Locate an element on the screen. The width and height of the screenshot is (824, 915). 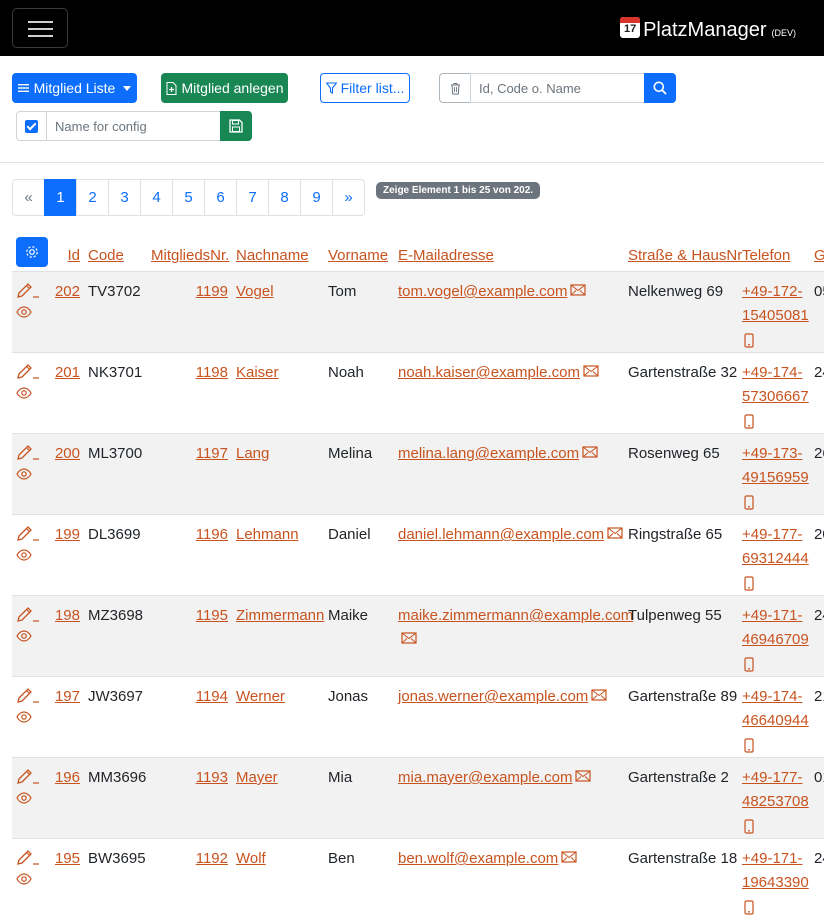
email-link: melina.lang@example.com is located at coordinates (488, 453).